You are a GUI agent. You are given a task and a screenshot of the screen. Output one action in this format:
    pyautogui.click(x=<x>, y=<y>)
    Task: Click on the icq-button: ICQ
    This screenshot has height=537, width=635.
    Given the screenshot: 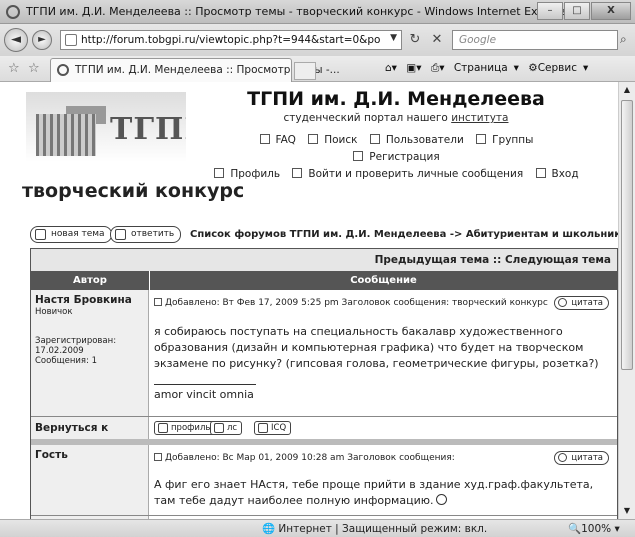 What is the action you would take?
    pyautogui.click(x=273, y=428)
    